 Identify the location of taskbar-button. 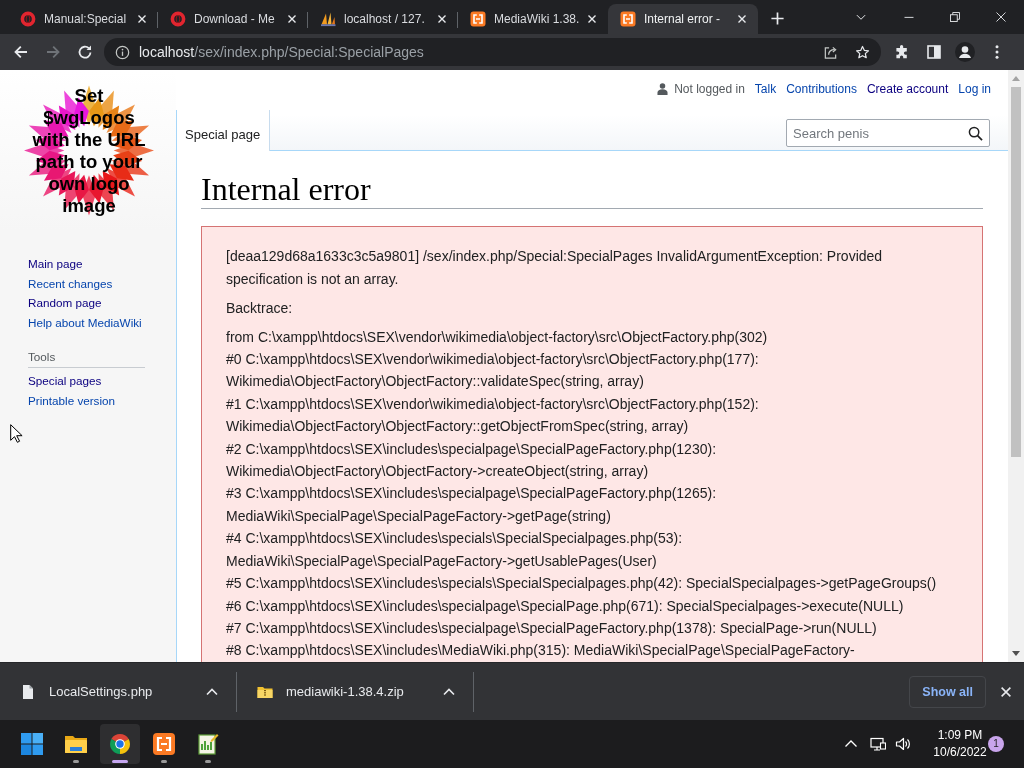
(120, 744).